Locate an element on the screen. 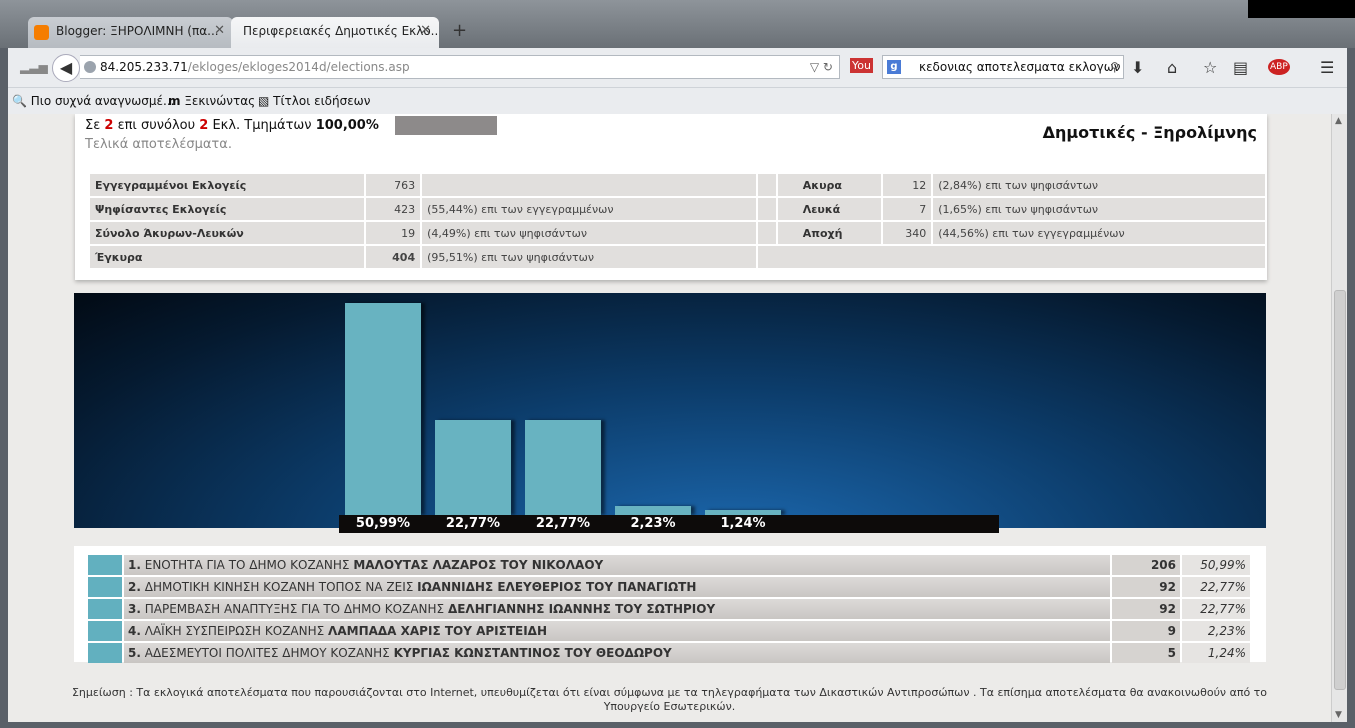  bookmark-headlines: ▧ Τίτλοι ειδήσεων is located at coordinates (314, 101).